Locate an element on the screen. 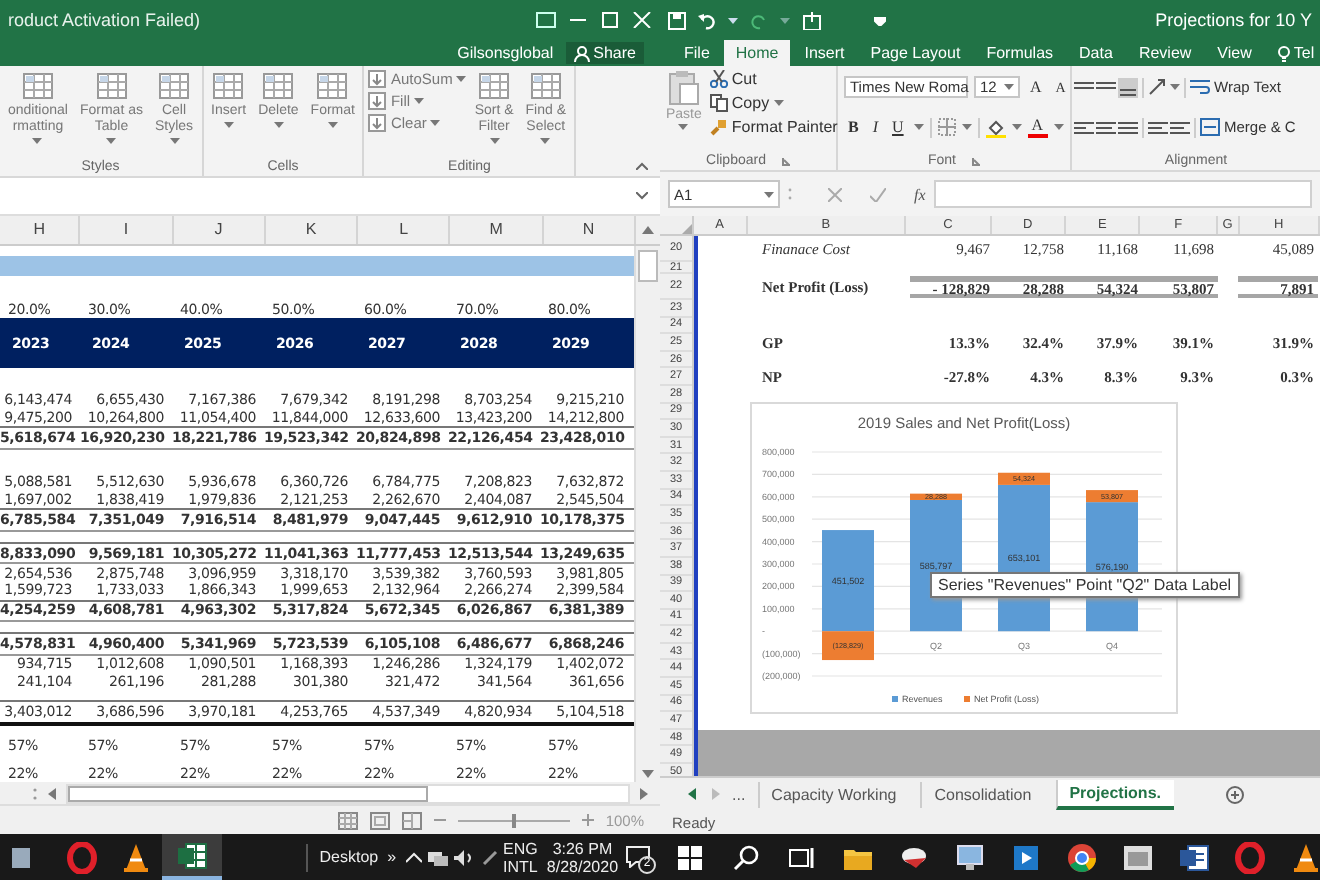 The height and width of the screenshot is (880, 1320). sheet-tab: Capacity Working is located at coordinates (833, 794).